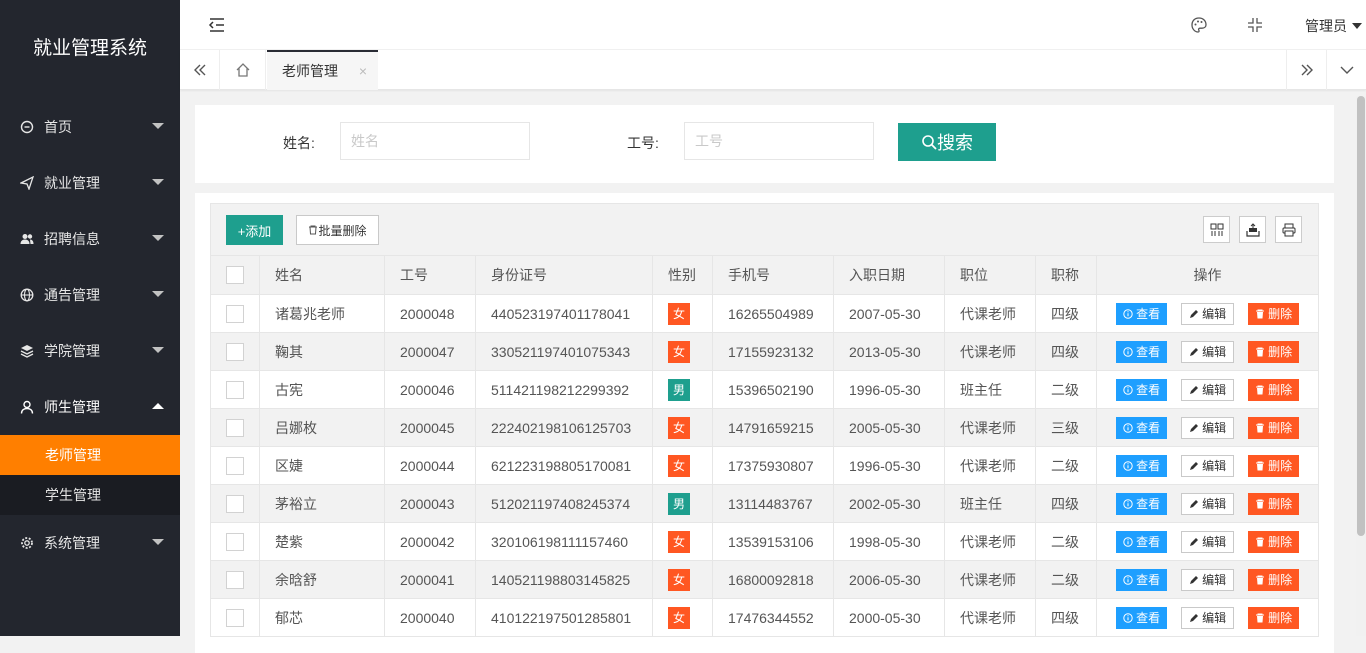 The width and height of the screenshot is (1366, 653). What do you see at coordinates (200, 70) in the screenshot?
I see `tabs-scroll-left-icon` at bounding box center [200, 70].